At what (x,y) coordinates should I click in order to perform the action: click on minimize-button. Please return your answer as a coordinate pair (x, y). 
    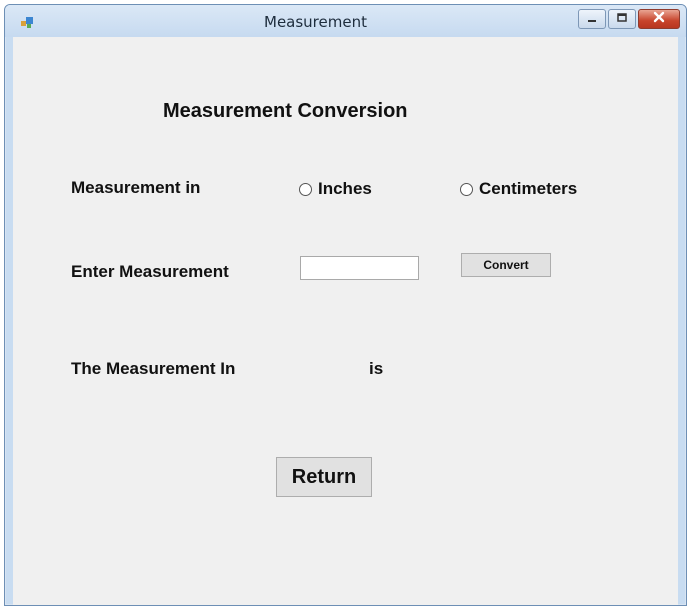
    Looking at the image, I should click on (592, 19).